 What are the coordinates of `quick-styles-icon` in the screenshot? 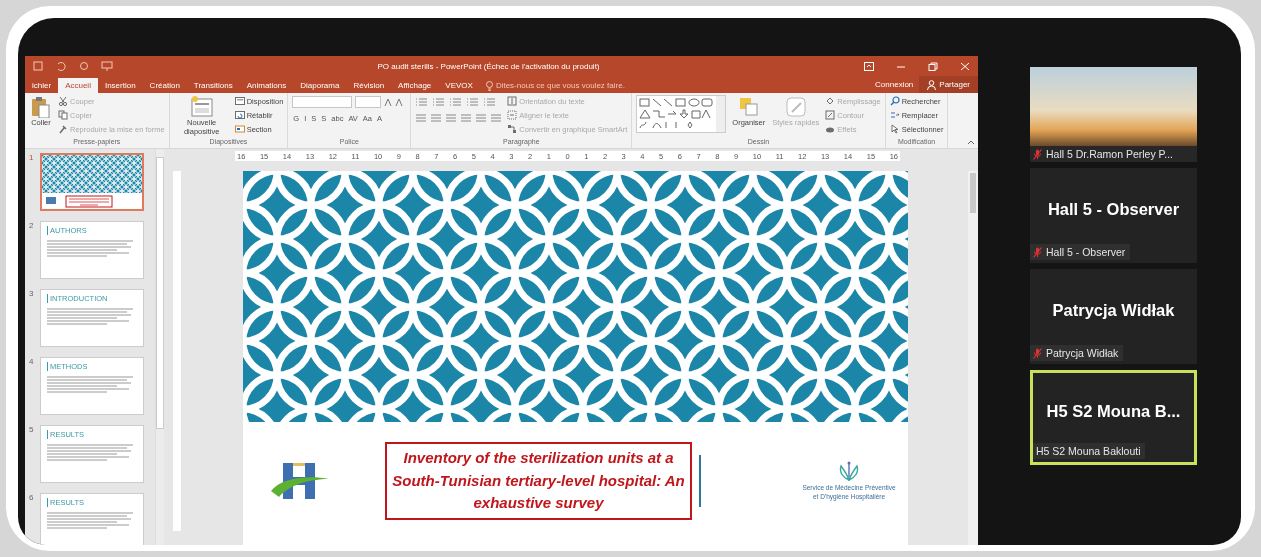 It's located at (795, 107).